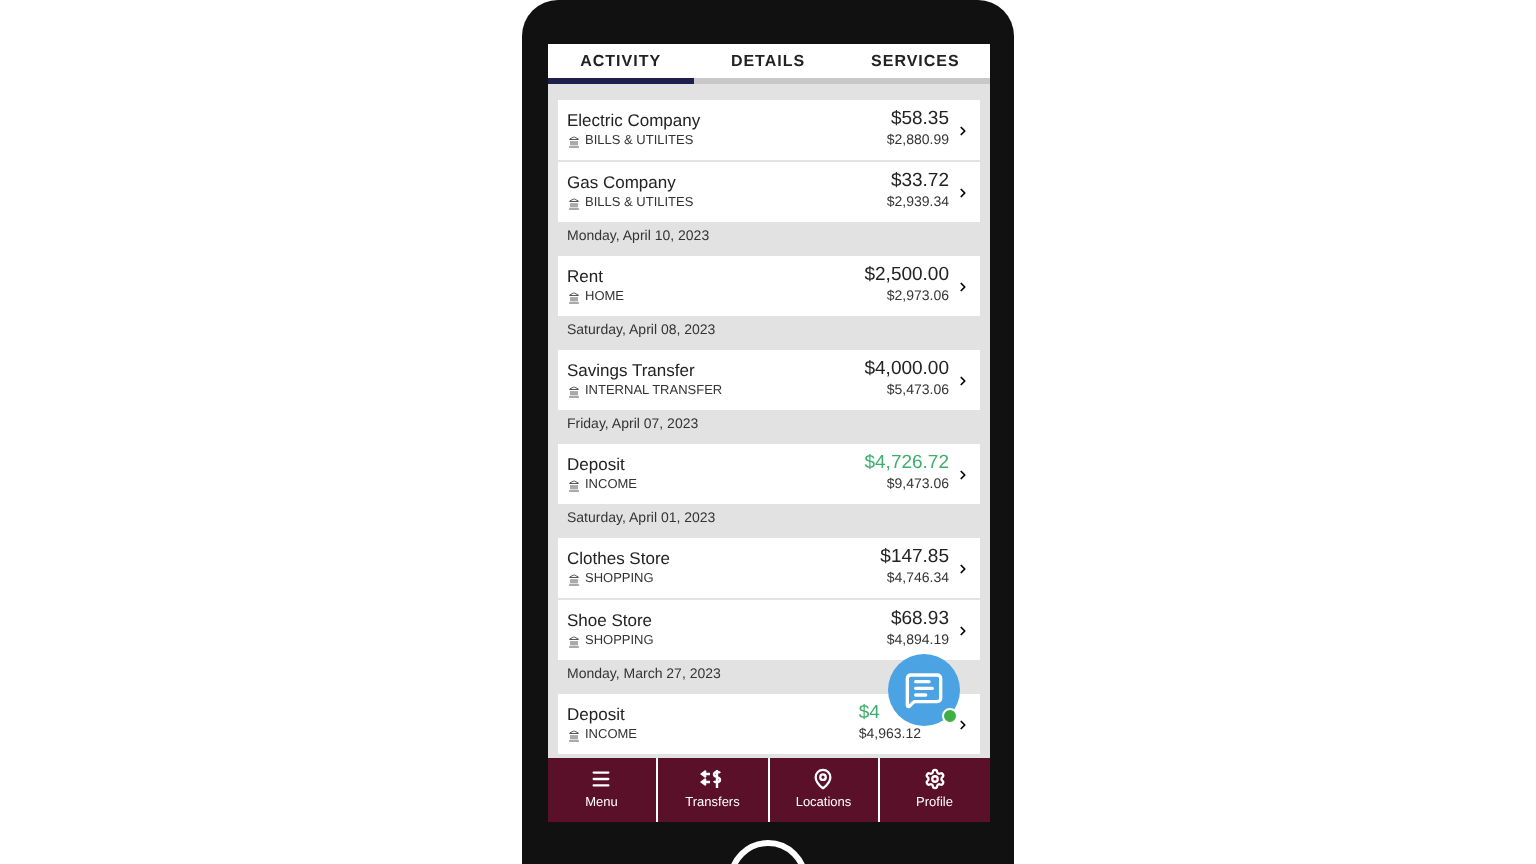 Image resolution: width=1536 pixels, height=864 pixels. What do you see at coordinates (906, 369) in the screenshot?
I see `amount: $4,000.00` at bounding box center [906, 369].